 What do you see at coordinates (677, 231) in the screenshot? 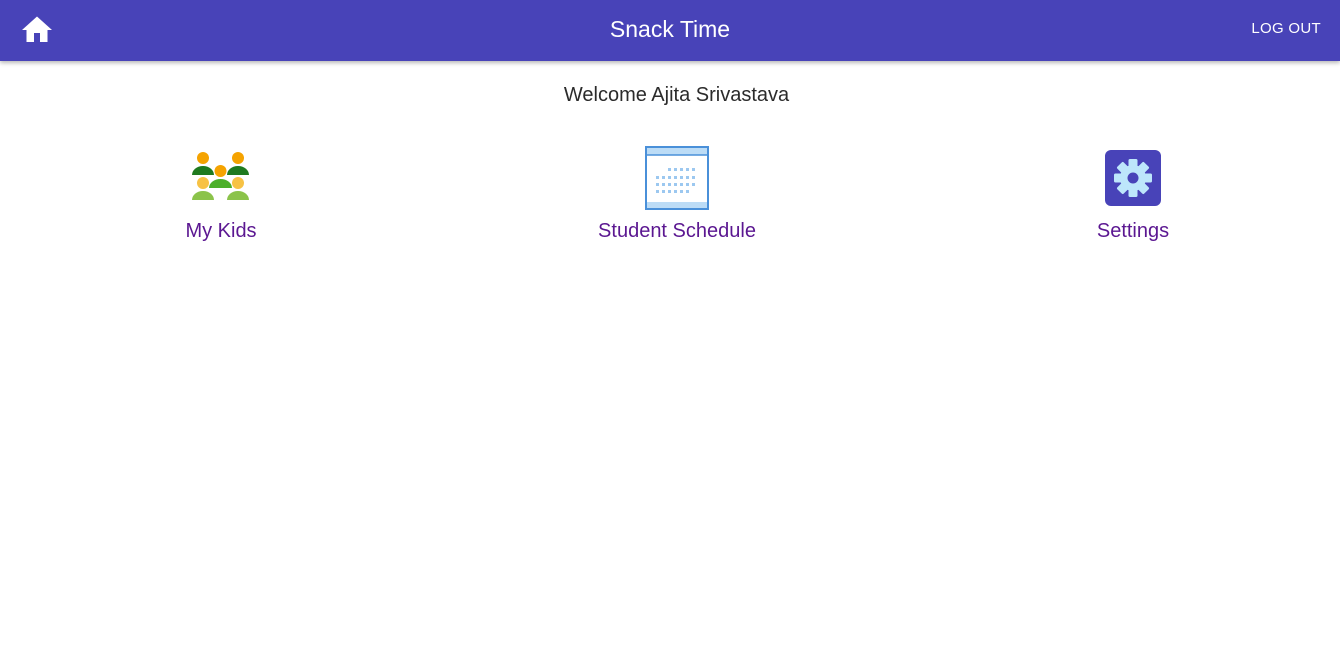
I see `student-schedule-label: Student Schedule` at bounding box center [677, 231].